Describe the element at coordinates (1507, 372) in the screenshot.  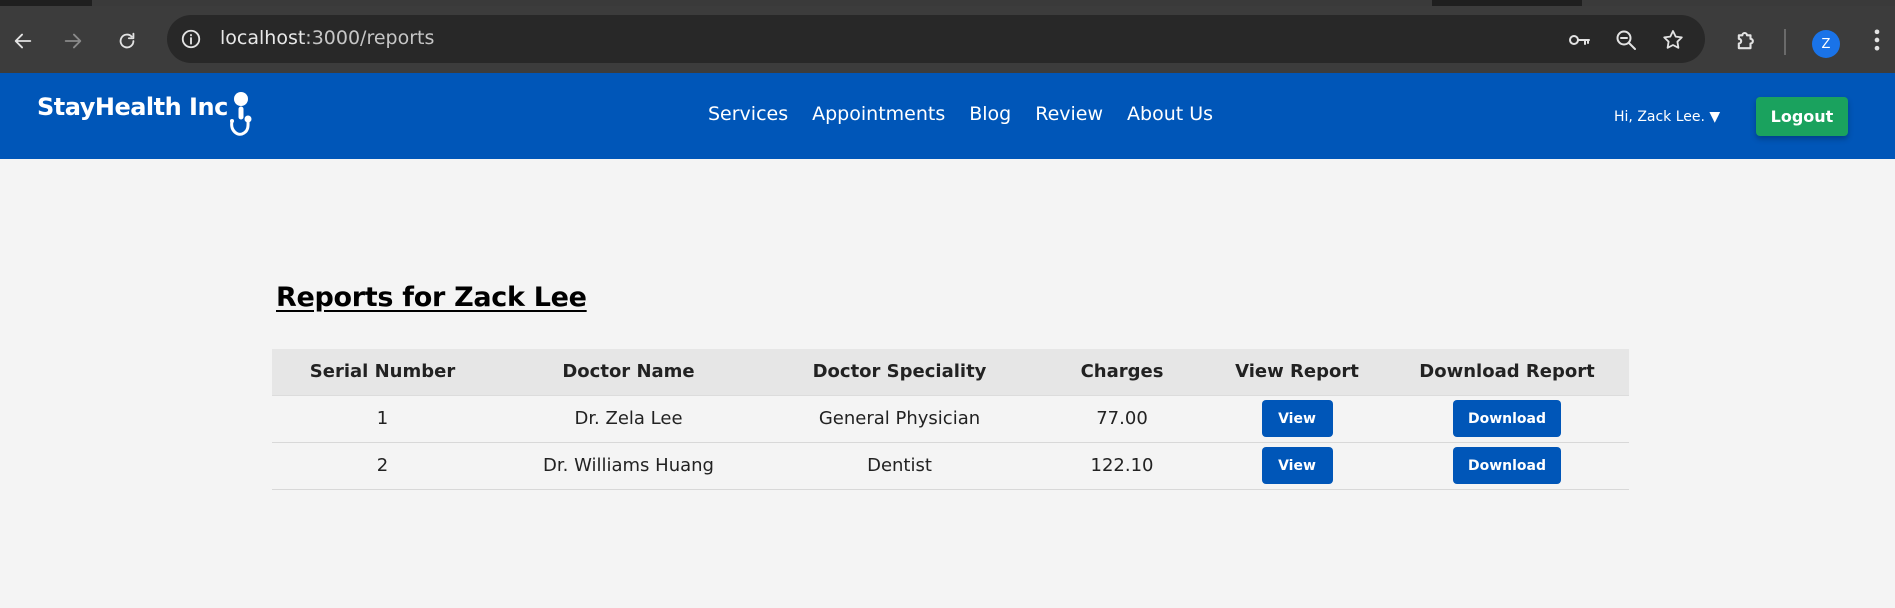
I see `column-header-download-report: Download Report` at that location.